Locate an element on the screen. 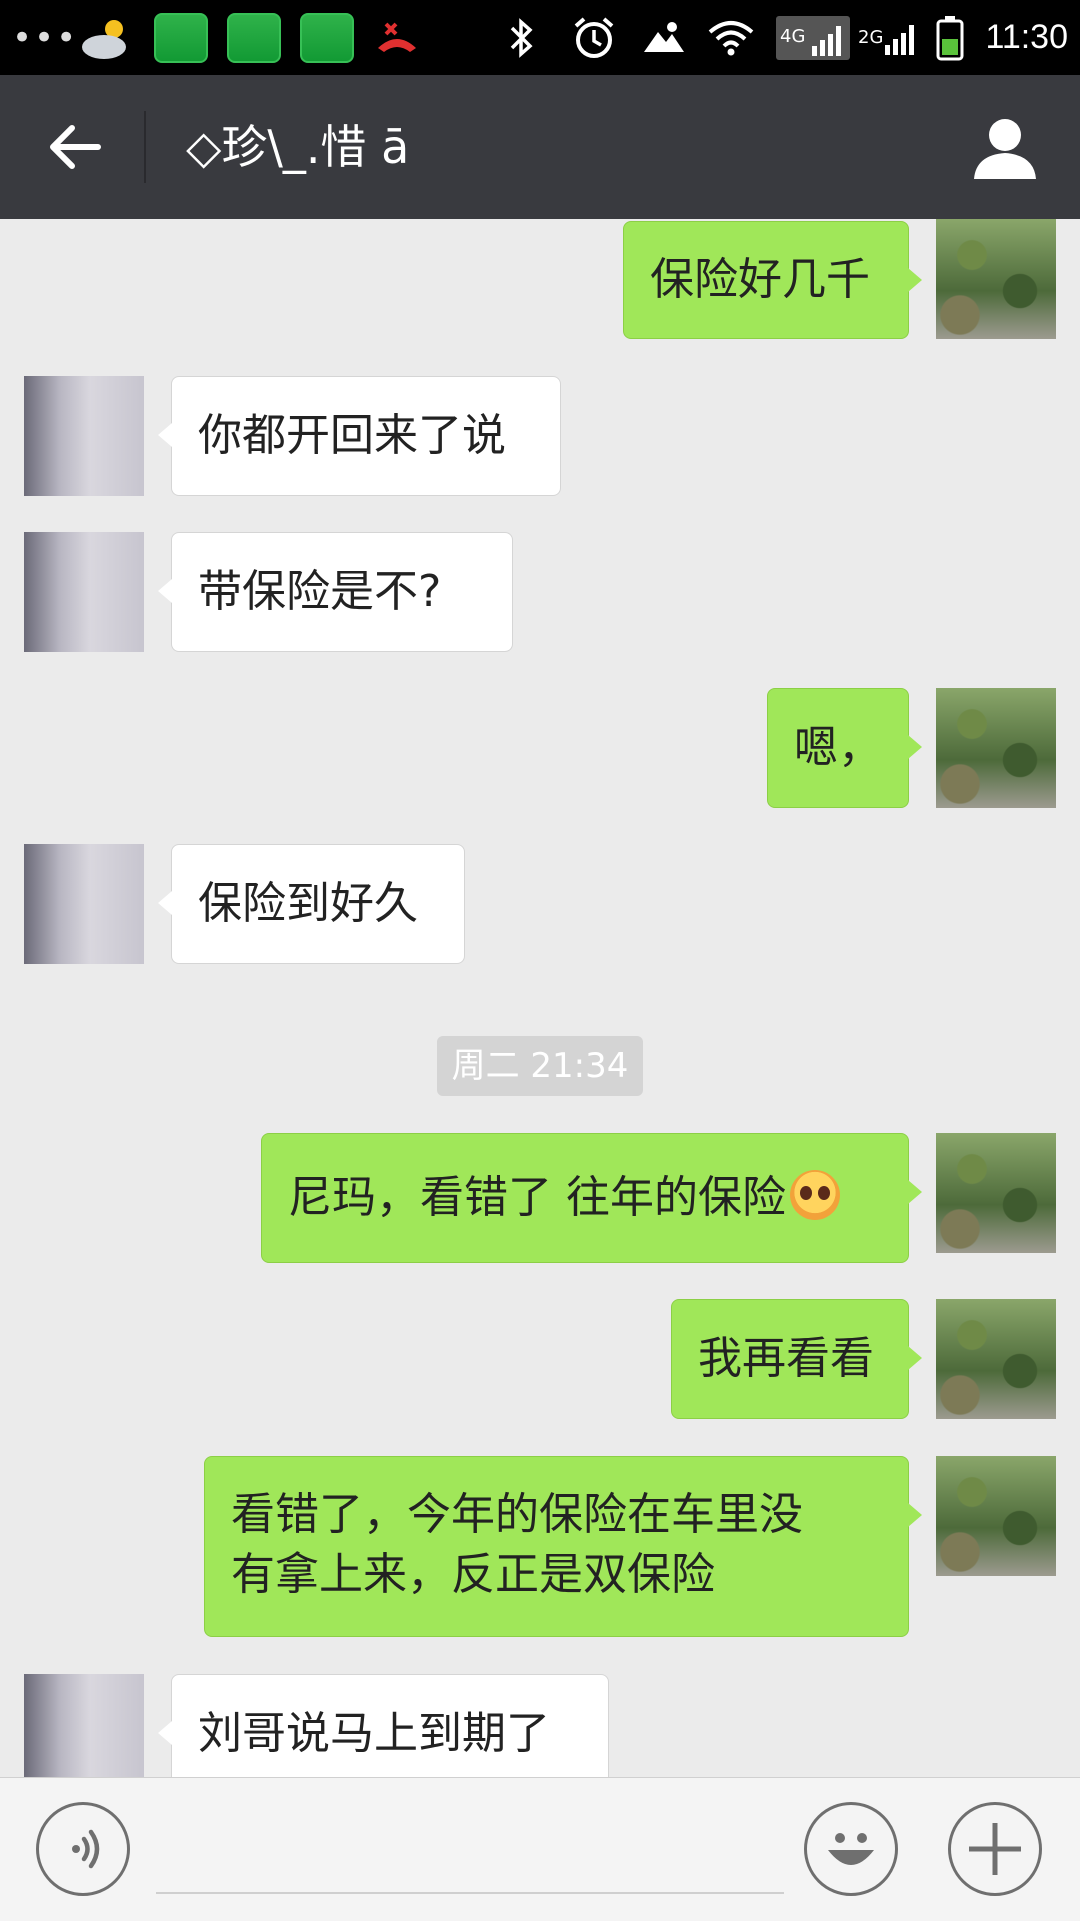  status-bar: ••• 4G 2G 11:30 is located at coordinates (540, 37).